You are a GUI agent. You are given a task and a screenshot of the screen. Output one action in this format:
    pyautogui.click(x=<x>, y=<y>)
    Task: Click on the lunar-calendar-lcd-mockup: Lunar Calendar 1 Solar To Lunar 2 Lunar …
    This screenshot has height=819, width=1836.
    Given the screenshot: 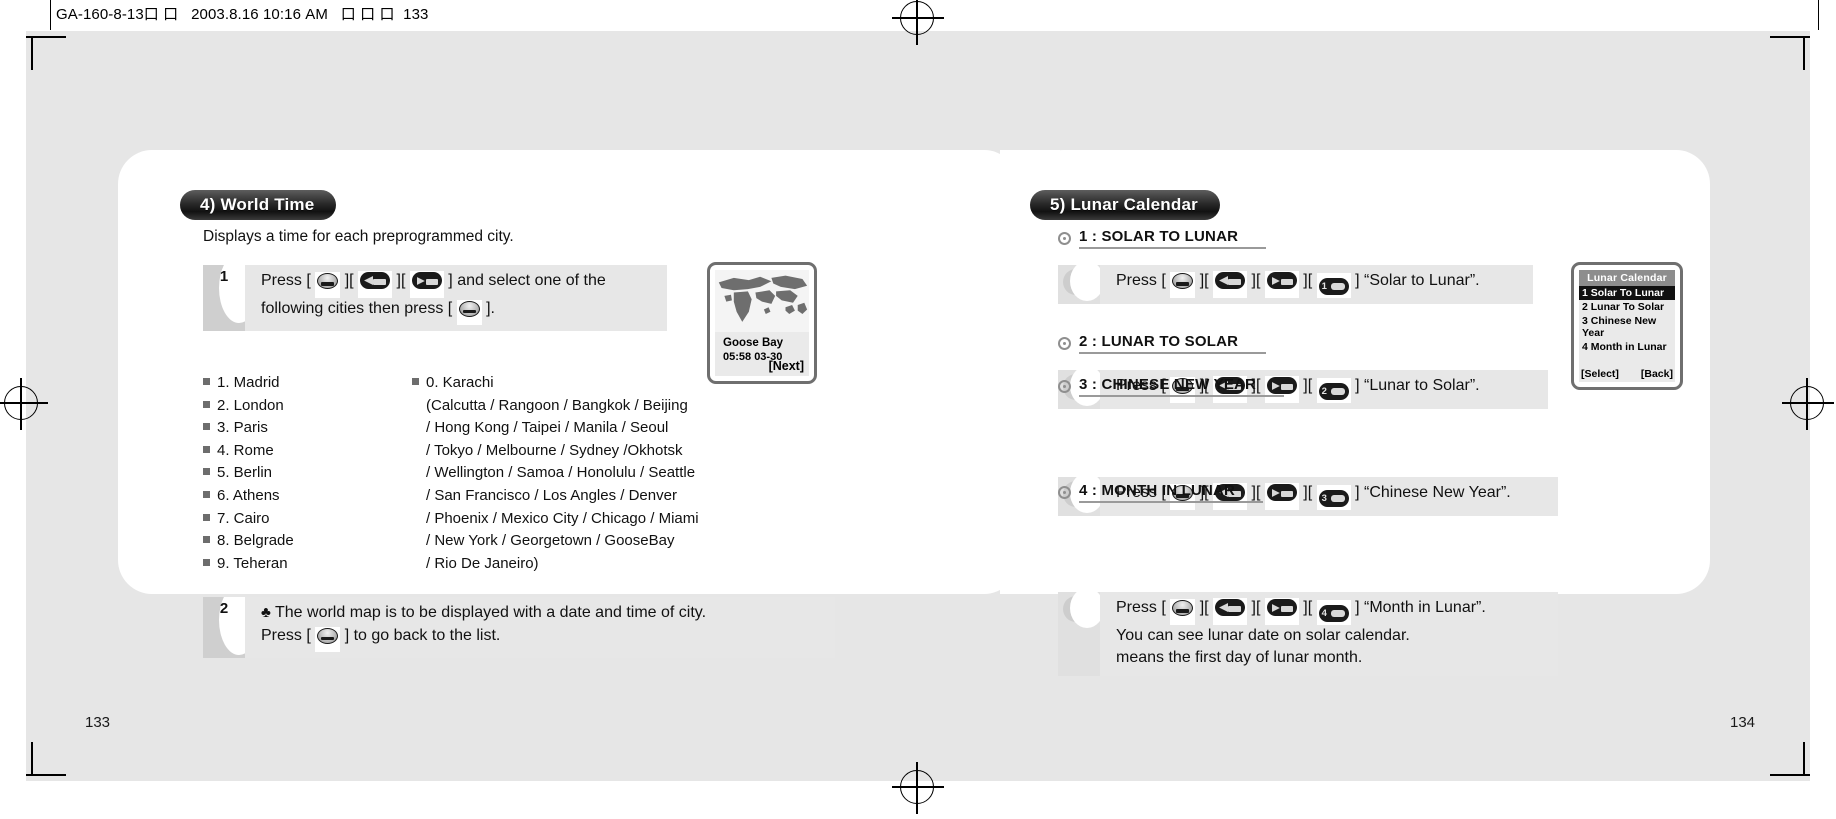 What is the action you would take?
    pyautogui.click(x=1627, y=326)
    